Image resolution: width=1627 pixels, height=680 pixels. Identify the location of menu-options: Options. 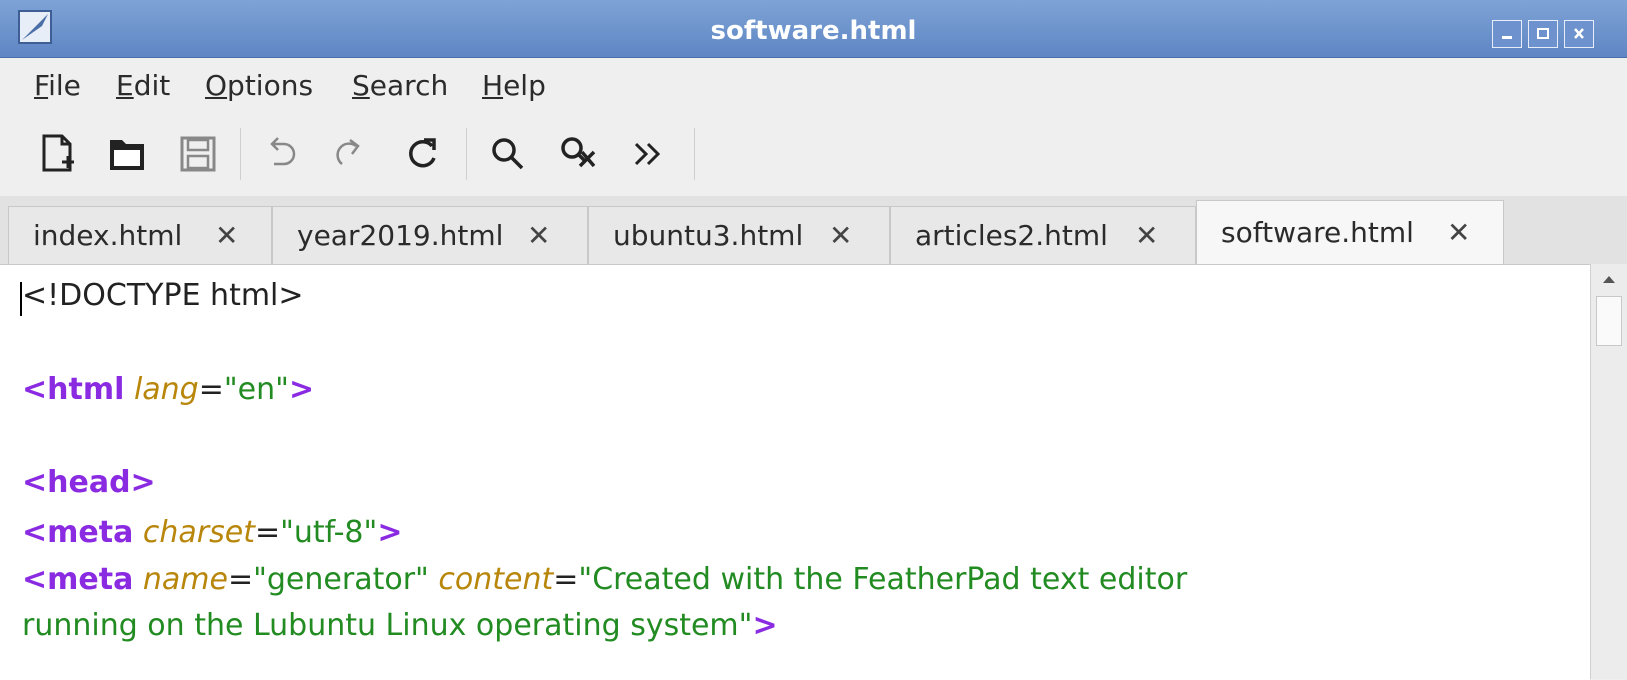
(259, 86).